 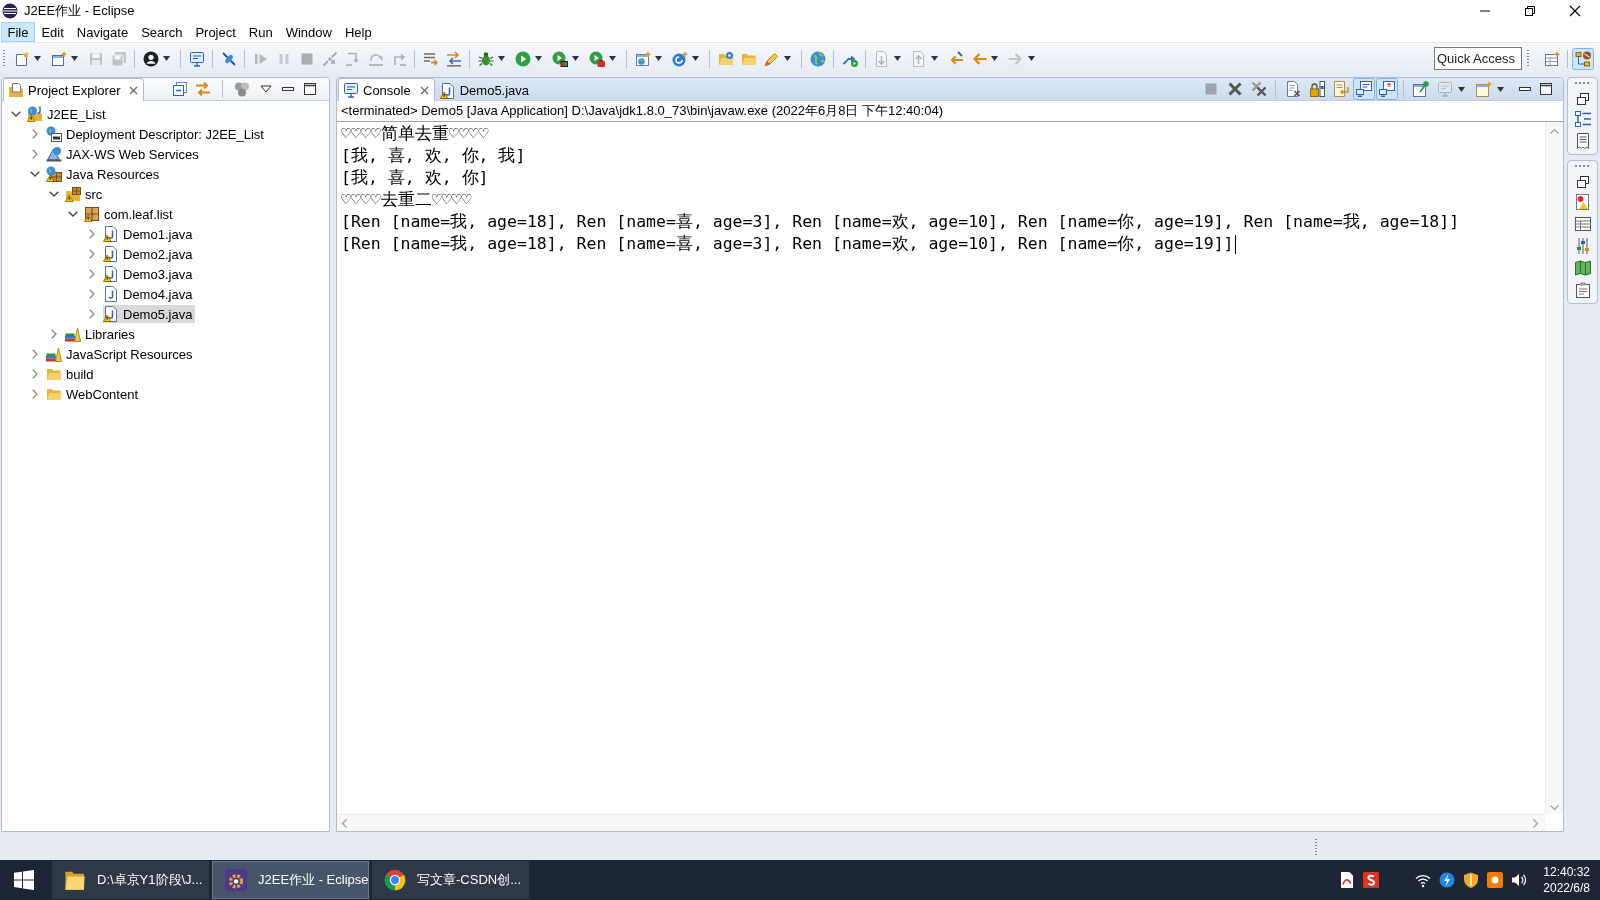 What do you see at coordinates (386, 89) in the screenshot?
I see `tab: Console` at bounding box center [386, 89].